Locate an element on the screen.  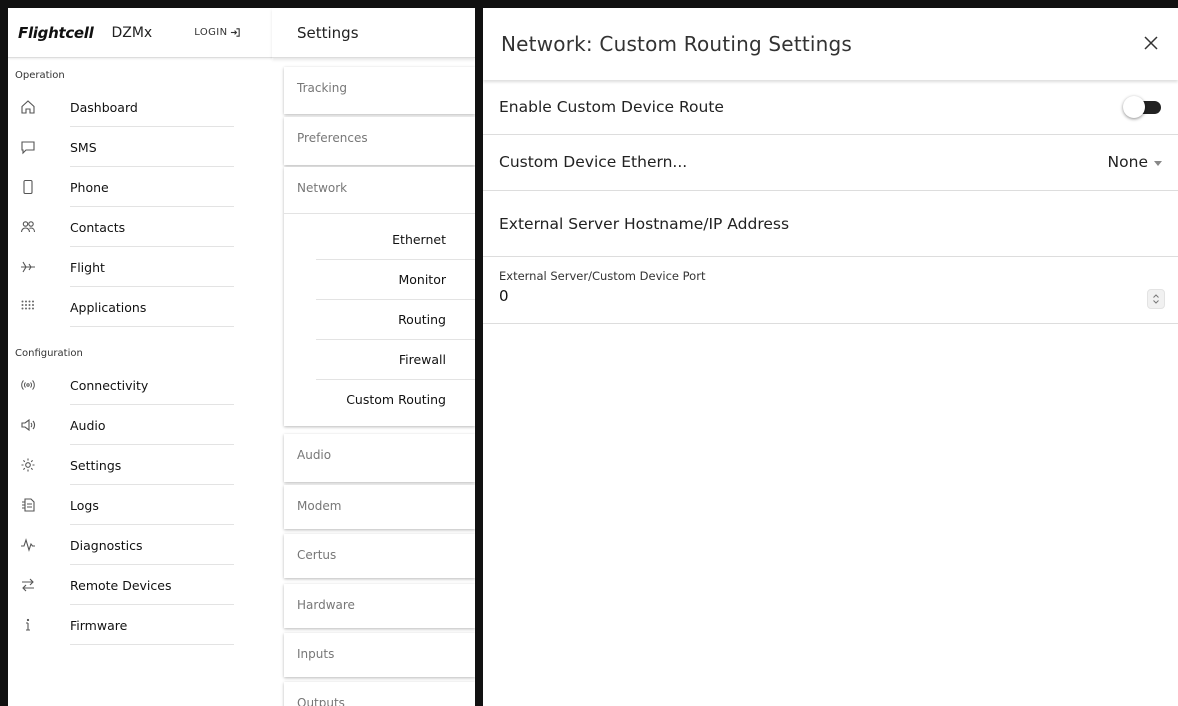
network-sub-label: Ethernet is located at coordinates (419, 239).